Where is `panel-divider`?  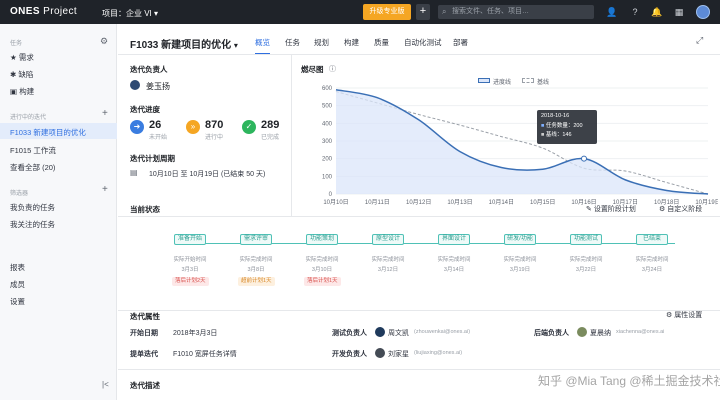
panel-divider is located at coordinates (291, 135).